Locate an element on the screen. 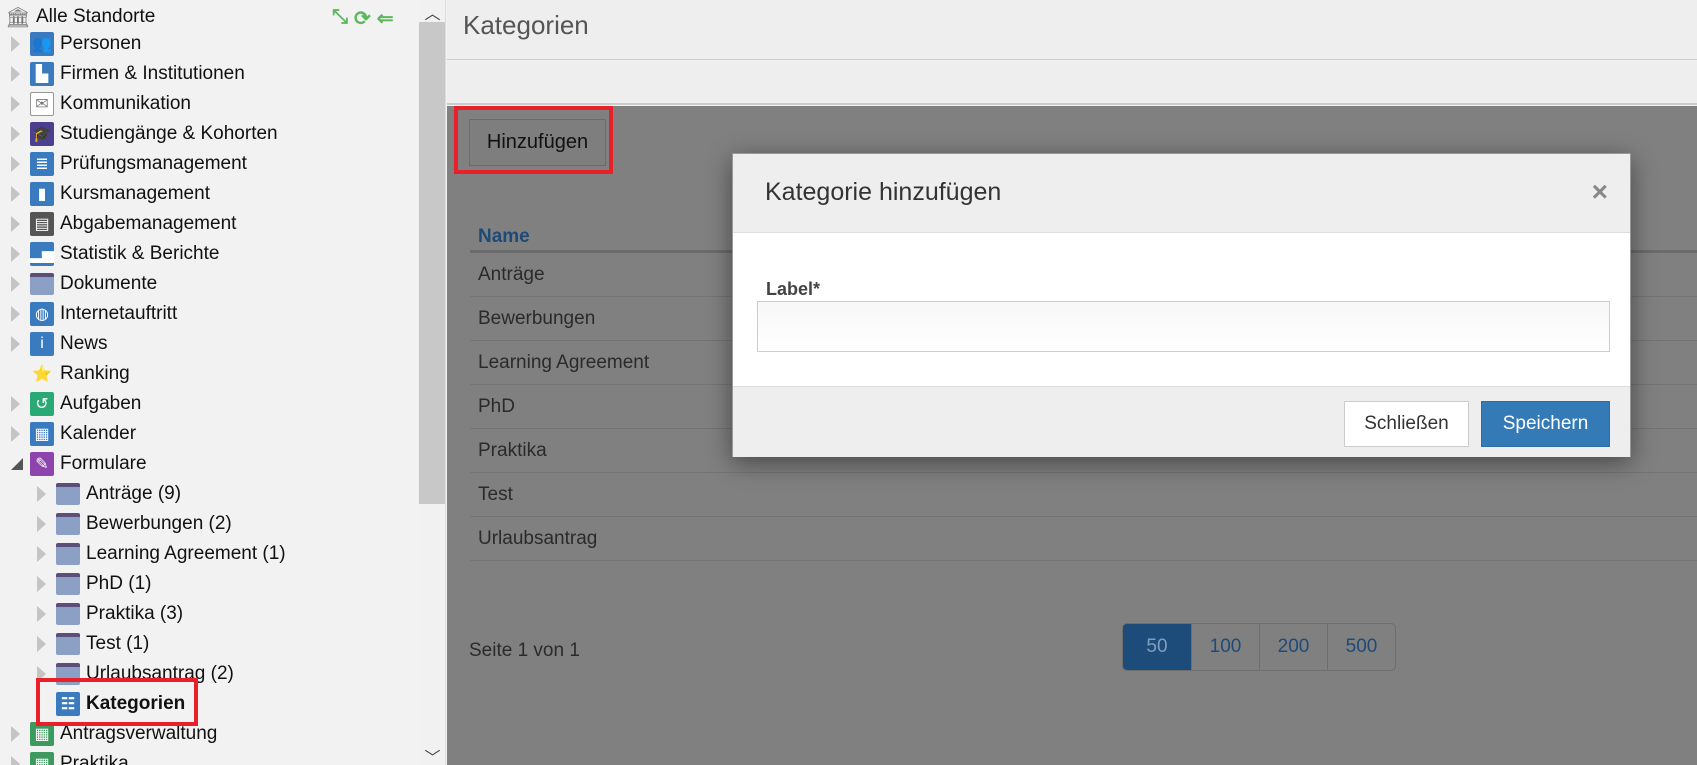 This screenshot has height=765, width=1697. tree-item-label: Learning Agreement (1) is located at coordinates (186, 553).